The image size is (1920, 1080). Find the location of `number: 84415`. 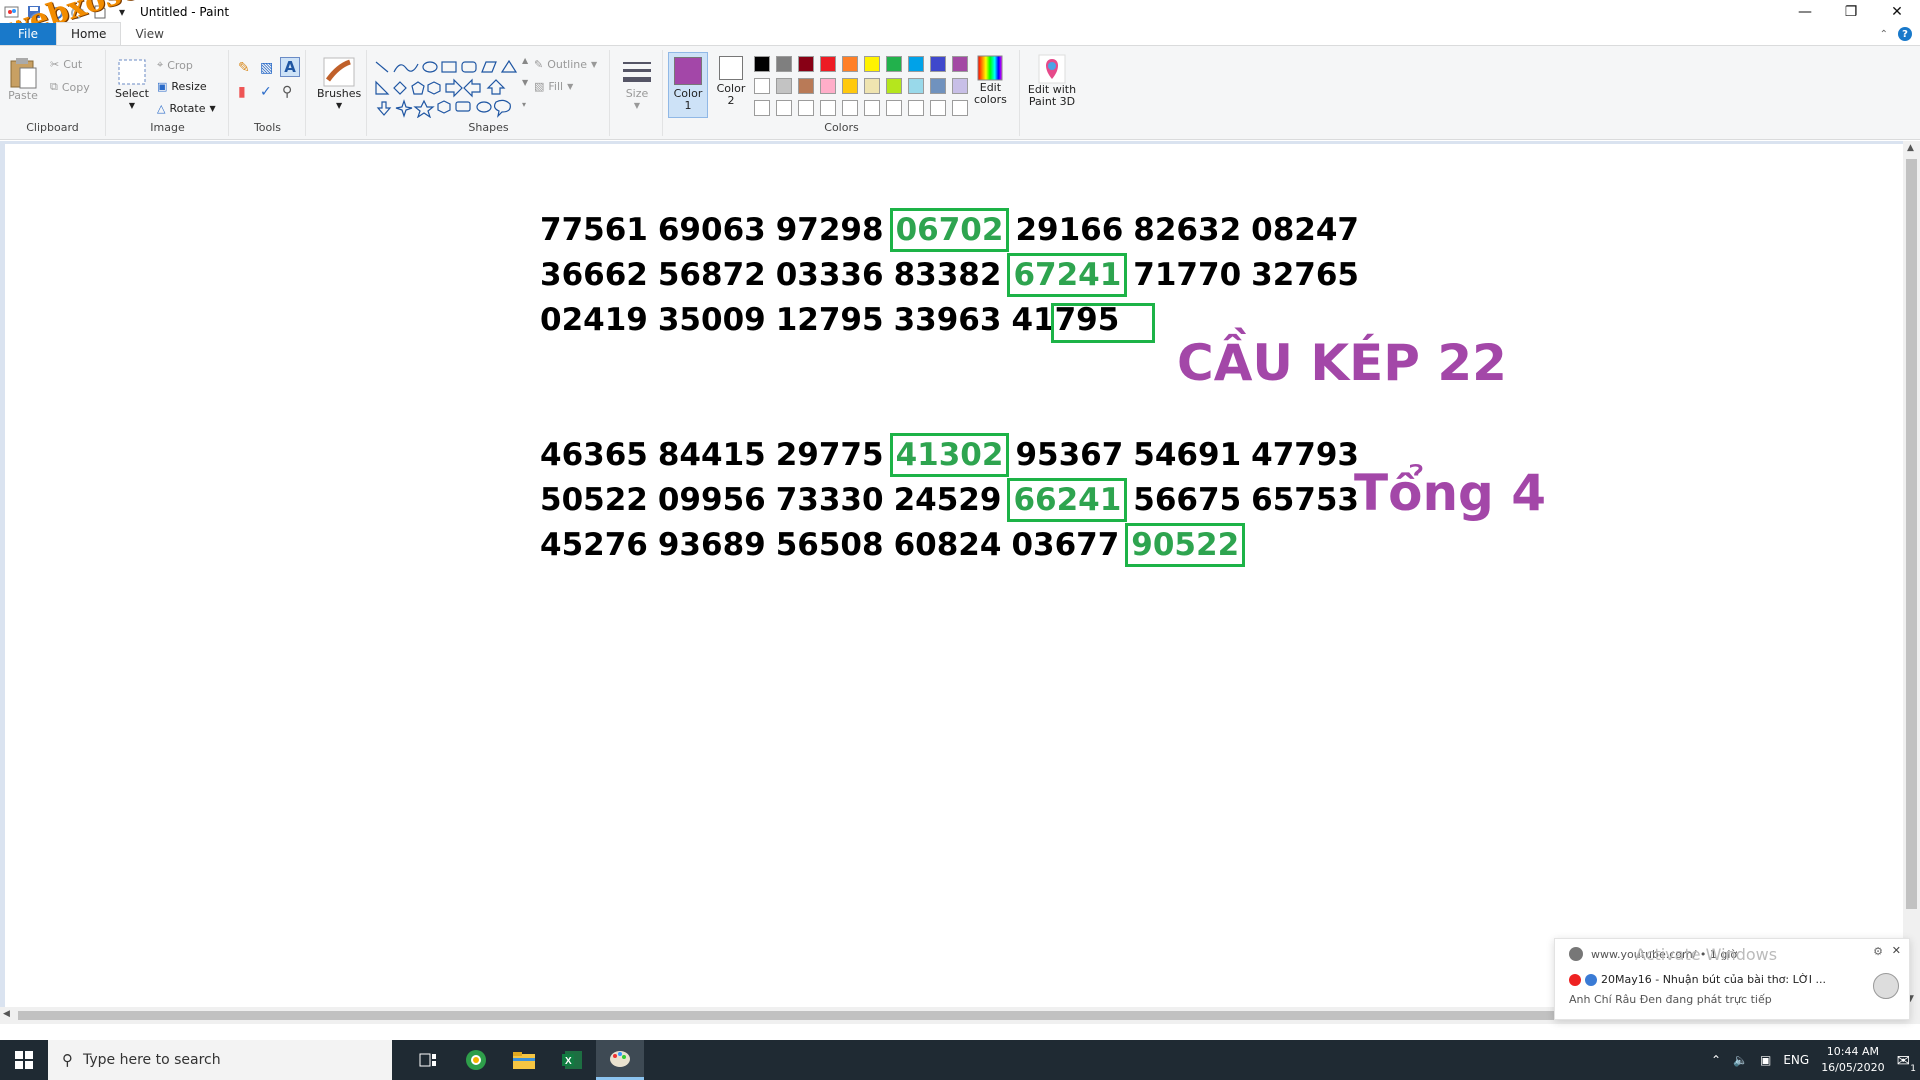

number: 84415 is located at coordinates (711, 455).